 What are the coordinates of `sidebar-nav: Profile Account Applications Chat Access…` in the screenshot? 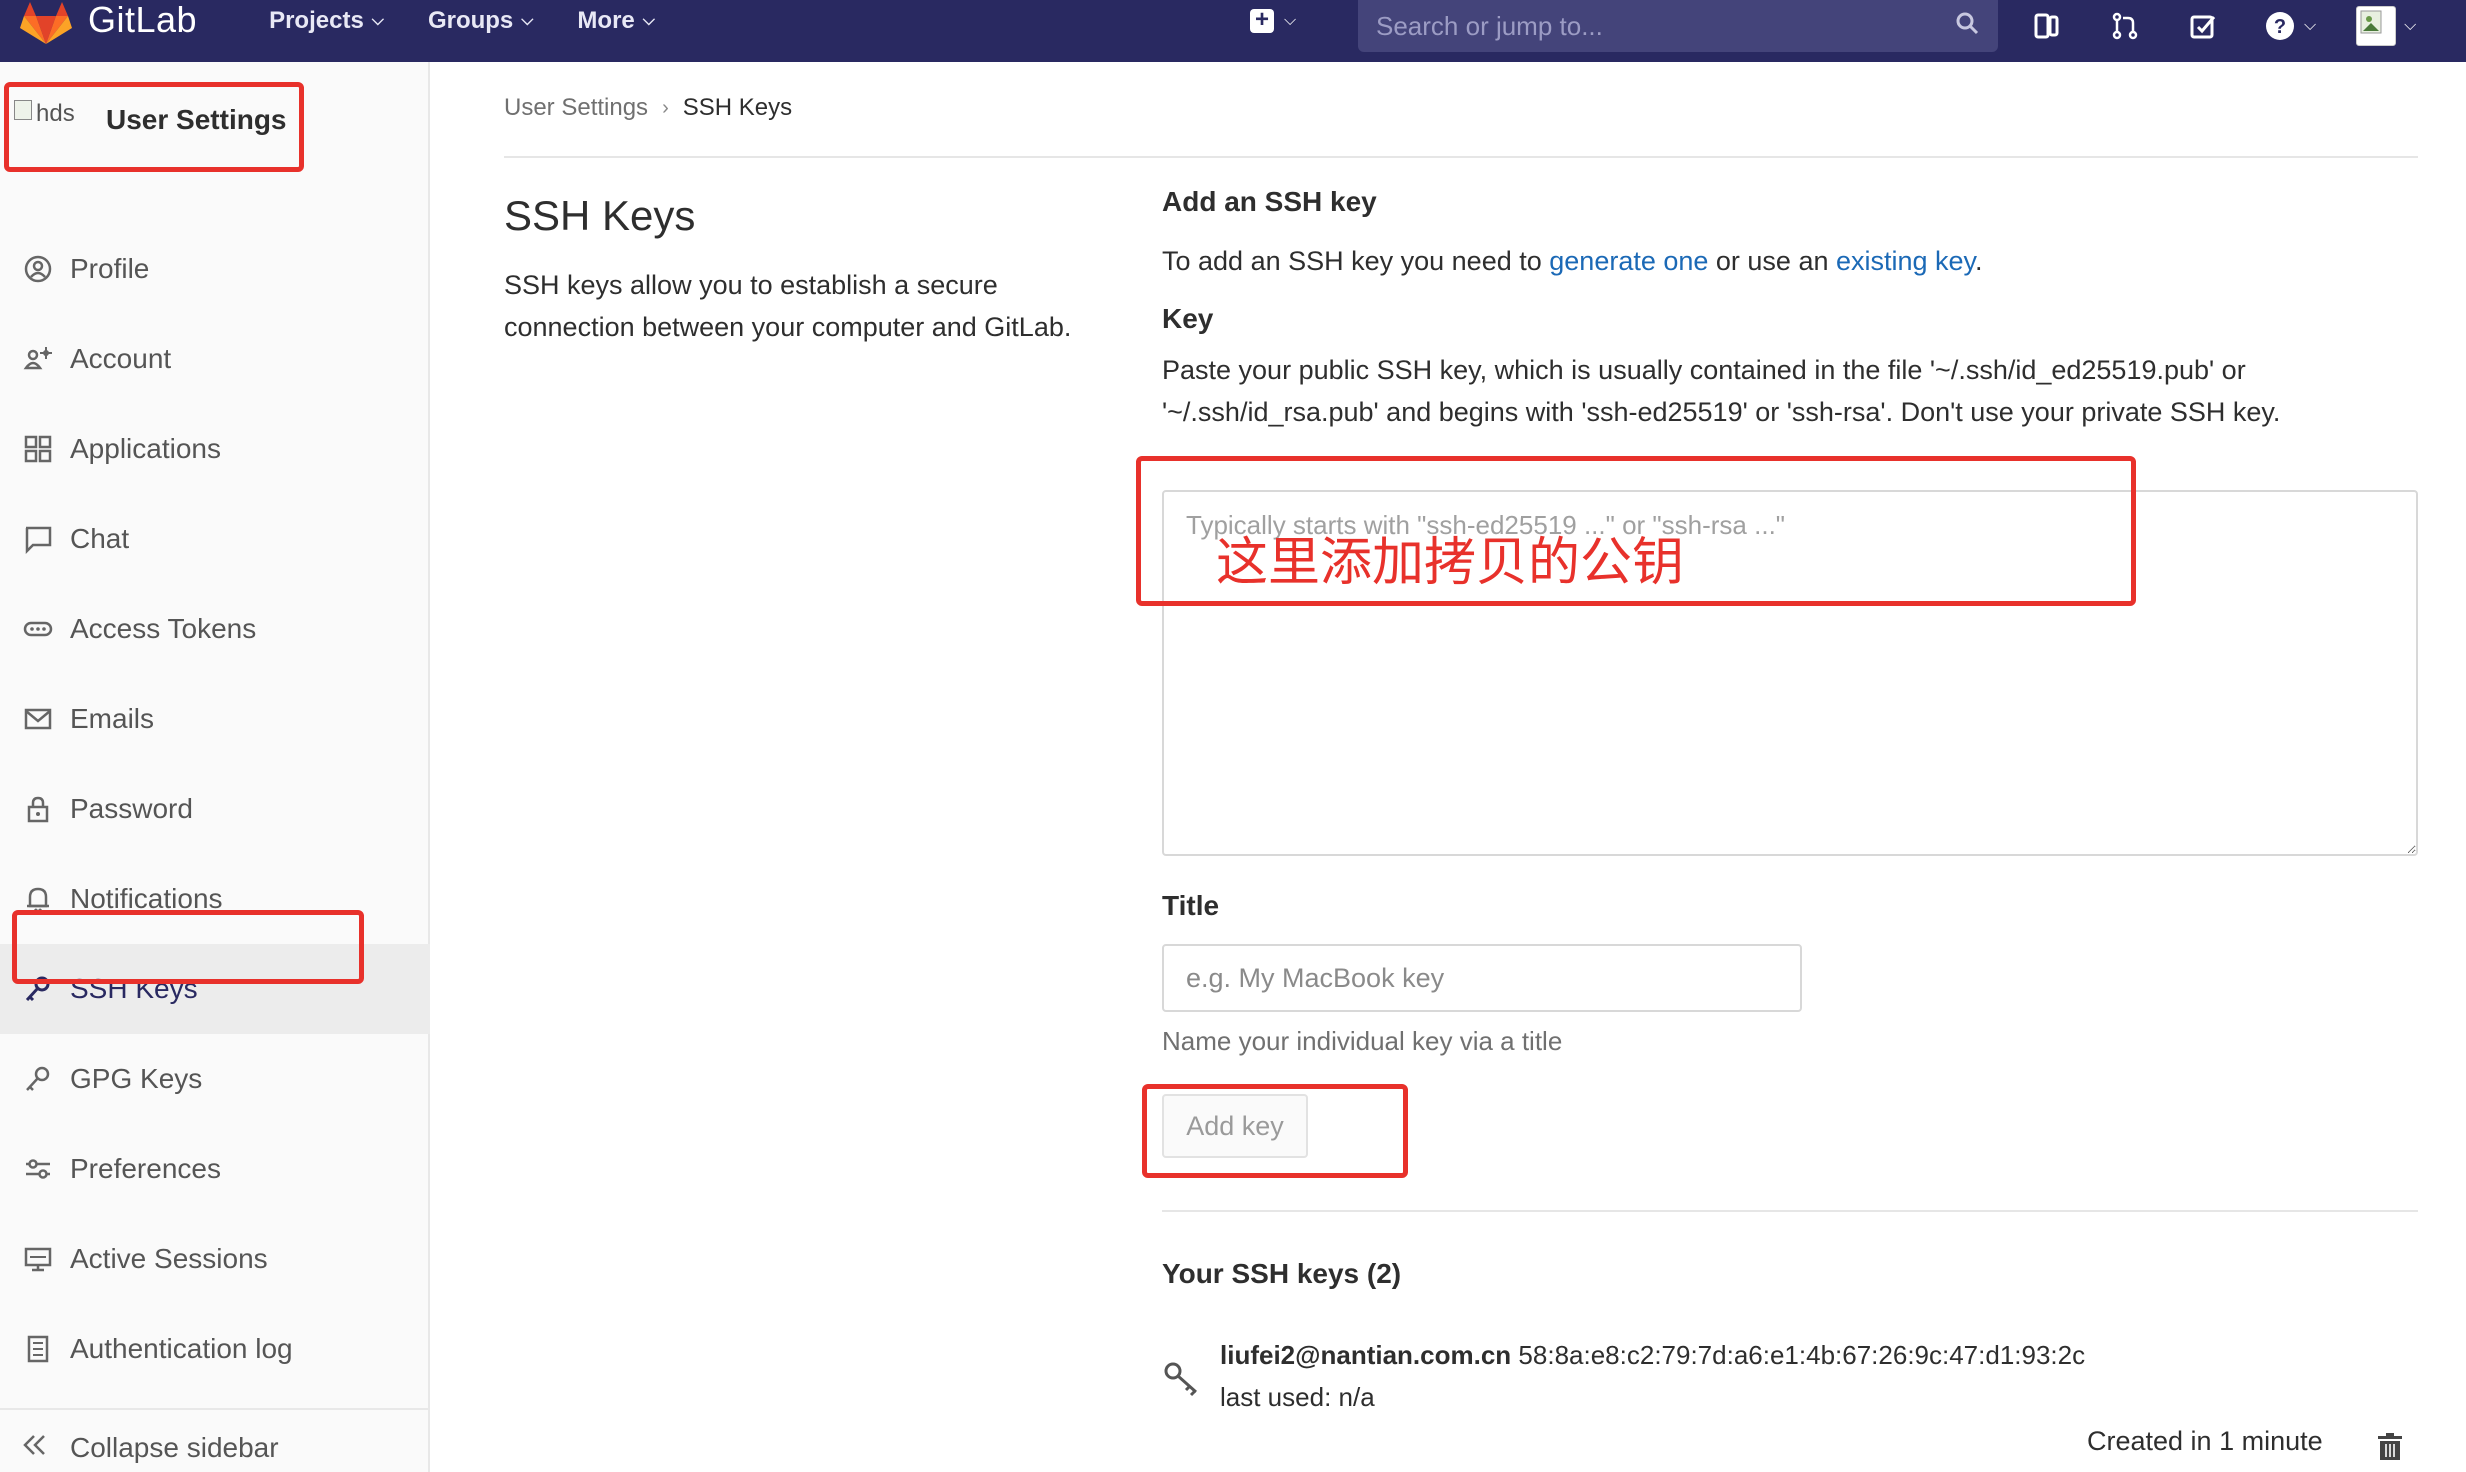 It's located at (215, 809).